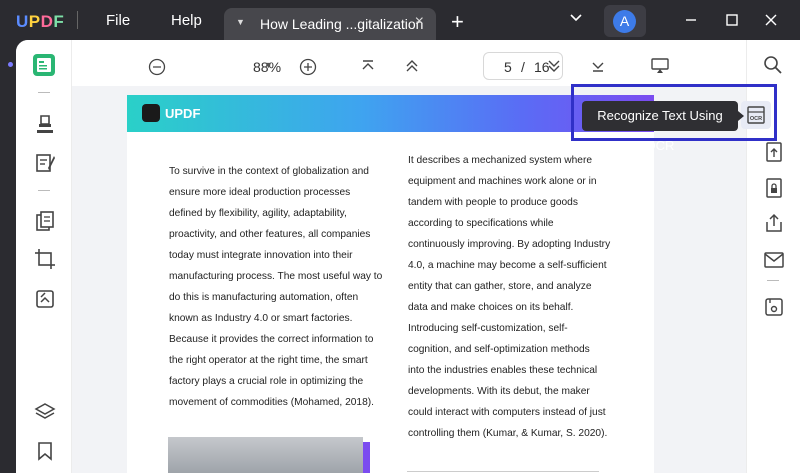  Describe the element at coordinates (674, 112) in the screenshot. I see `ocr-highlight-box` at that location.